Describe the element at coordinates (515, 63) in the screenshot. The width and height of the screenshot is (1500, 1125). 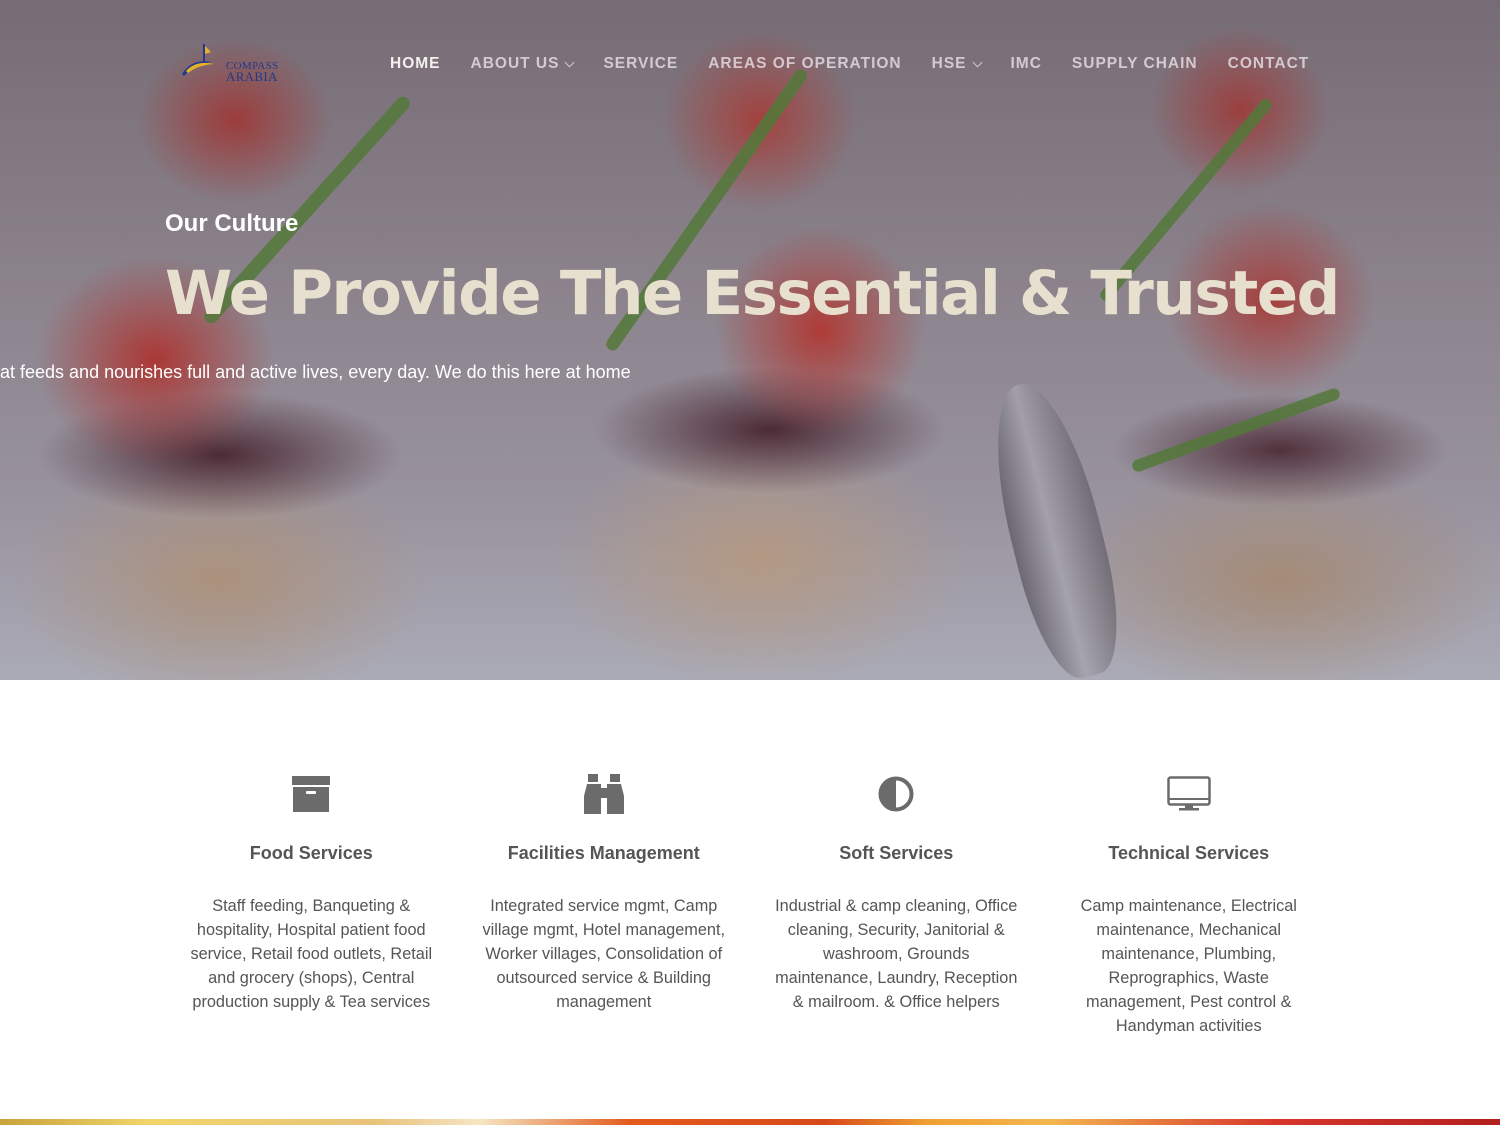
I see `nav-about-us-label: ABOUT US` at that location.